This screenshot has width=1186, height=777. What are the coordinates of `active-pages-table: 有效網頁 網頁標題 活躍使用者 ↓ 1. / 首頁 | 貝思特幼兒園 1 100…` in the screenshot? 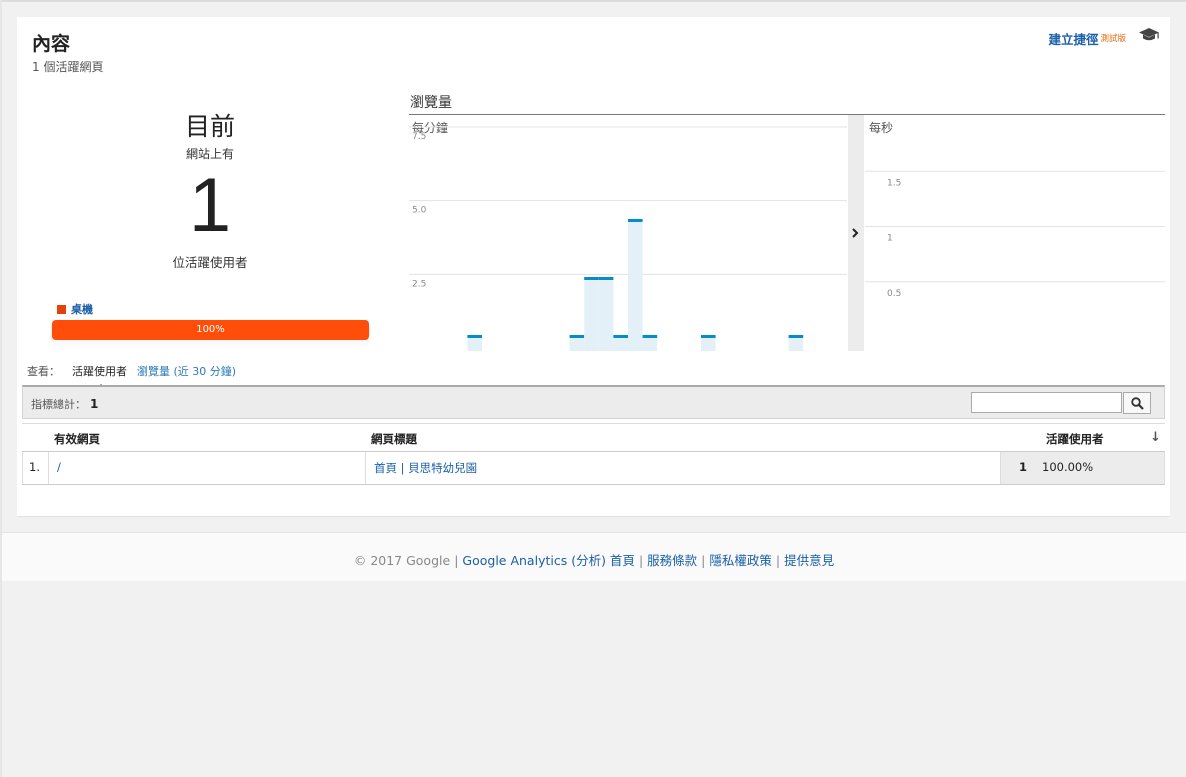 It's located at (593, 454).